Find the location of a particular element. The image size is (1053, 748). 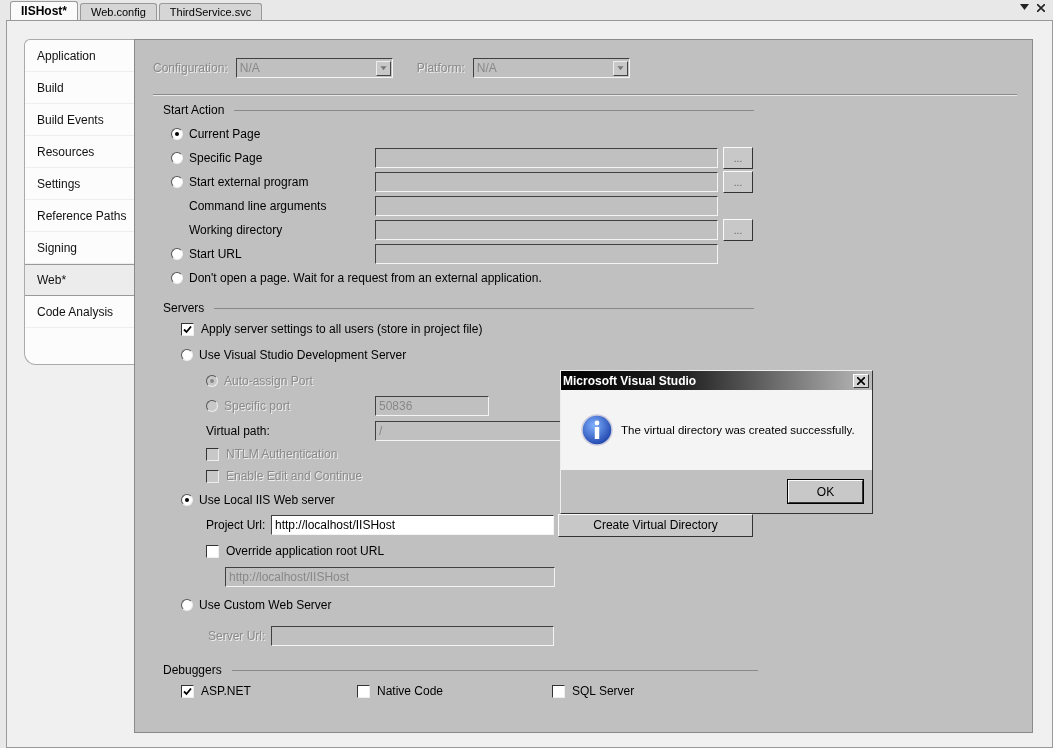

document-tab: ThirdService.svc is located at coordinates (210, 11).